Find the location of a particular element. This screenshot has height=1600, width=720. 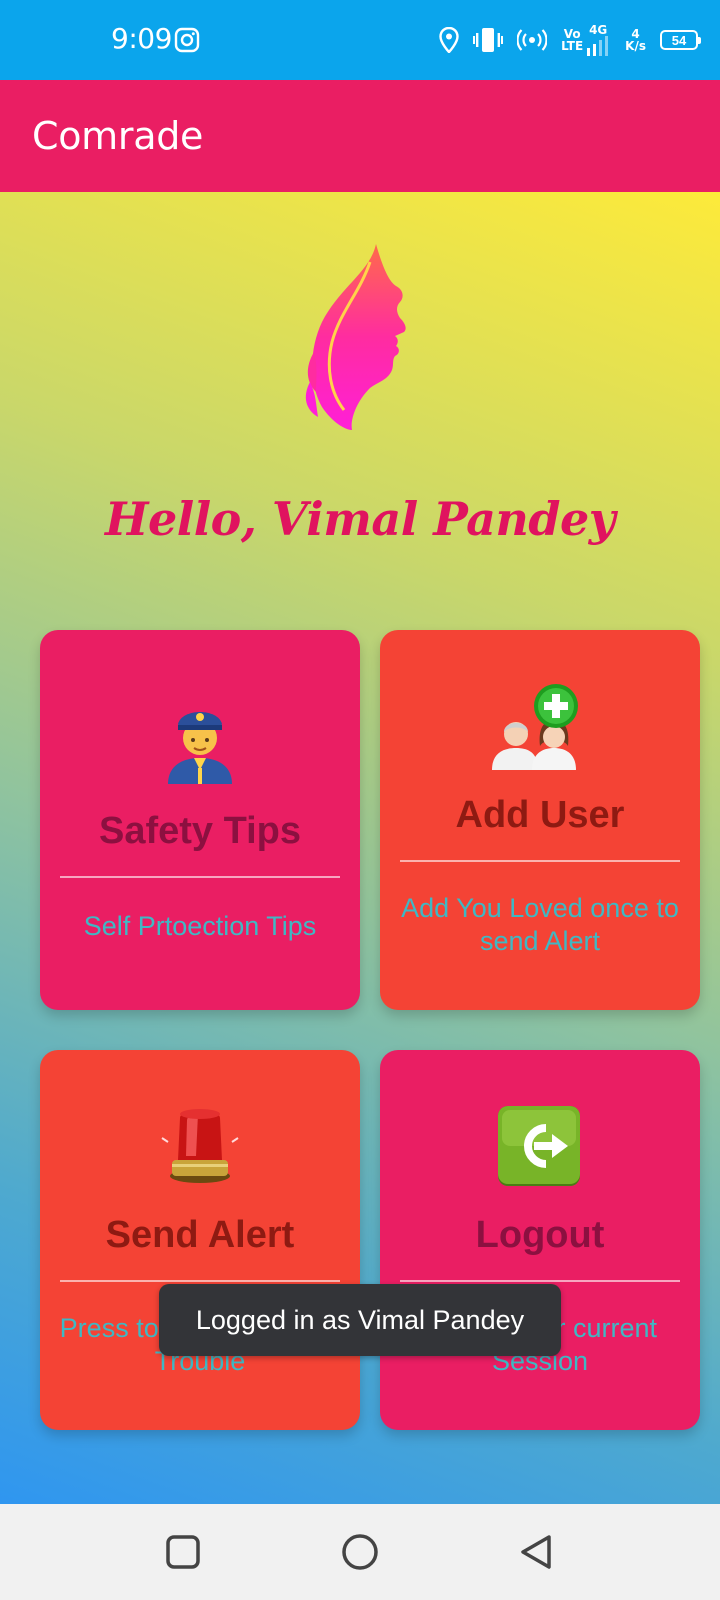

battery-icon: 54 is located at coordinates (680, 40).